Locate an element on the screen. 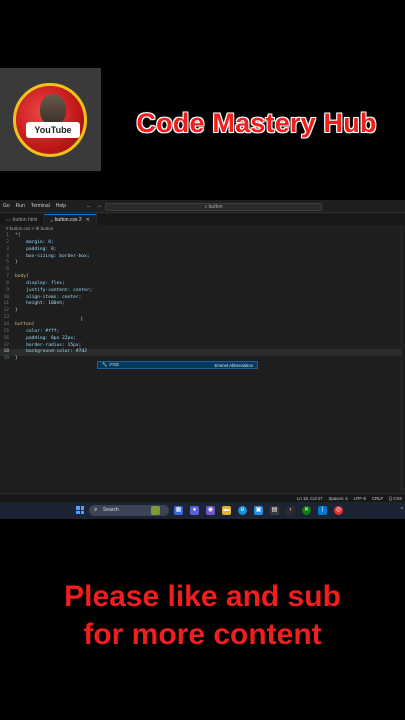 The width and height of the screenshot is (405, 720). status-cursor-position: Ln 18, Col 27 is located at coordinates (310, 498).